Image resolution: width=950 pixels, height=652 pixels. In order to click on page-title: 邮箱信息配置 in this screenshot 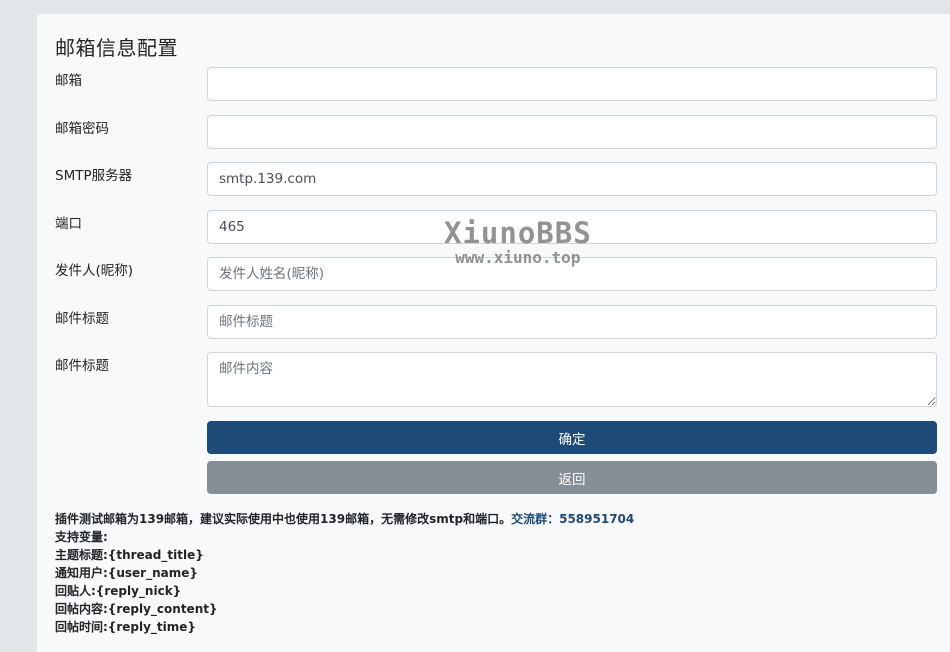, I will do `click(116, 48)`.